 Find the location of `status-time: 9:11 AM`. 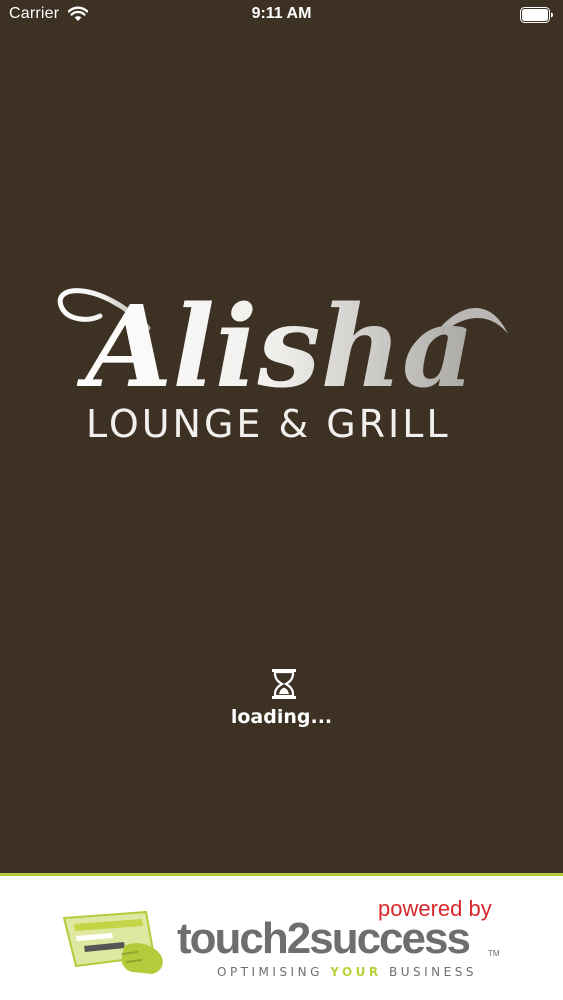

status-time: 9:11 AM is located at coordinates (281, 13).